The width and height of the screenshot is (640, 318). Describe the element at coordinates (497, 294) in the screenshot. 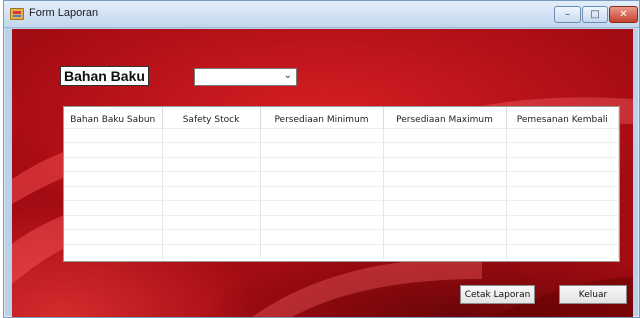

I see `cetak-laporan-button: Cetak Laporan` at that location.